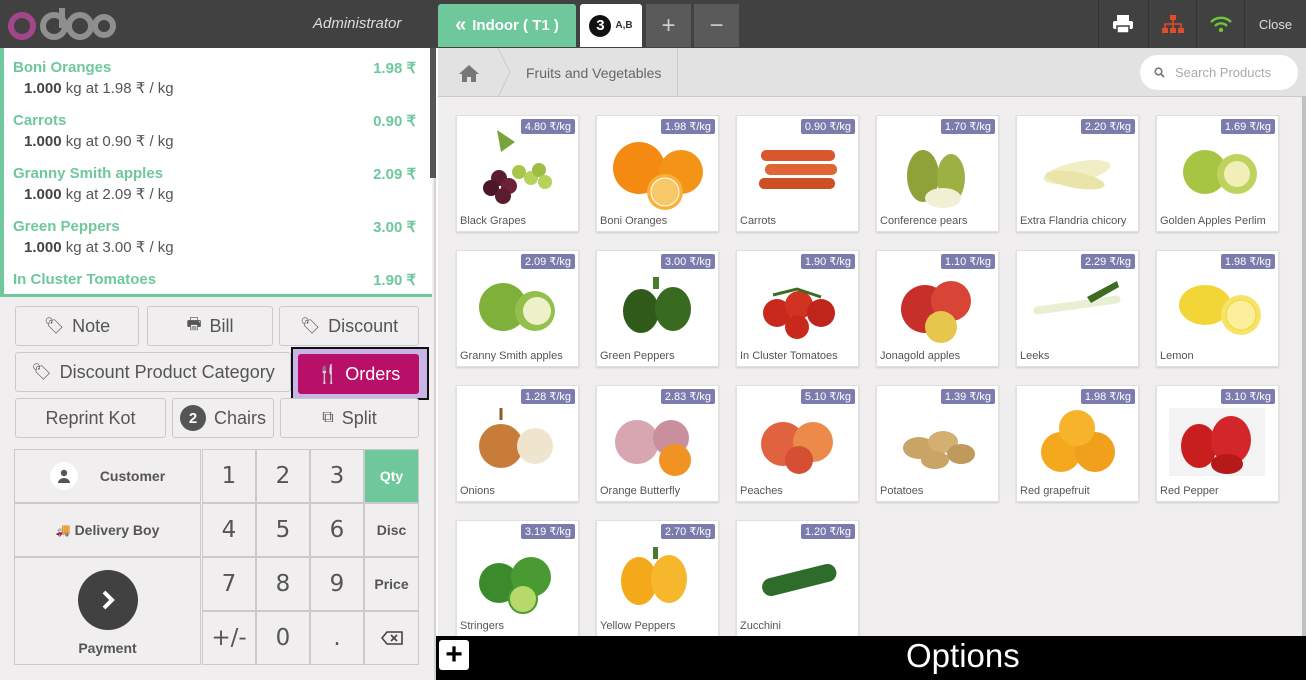  What do you see at coordinates (229, 584) in the screenshot?
I see `numpad-key: 7` at bounding box center [229, 584].